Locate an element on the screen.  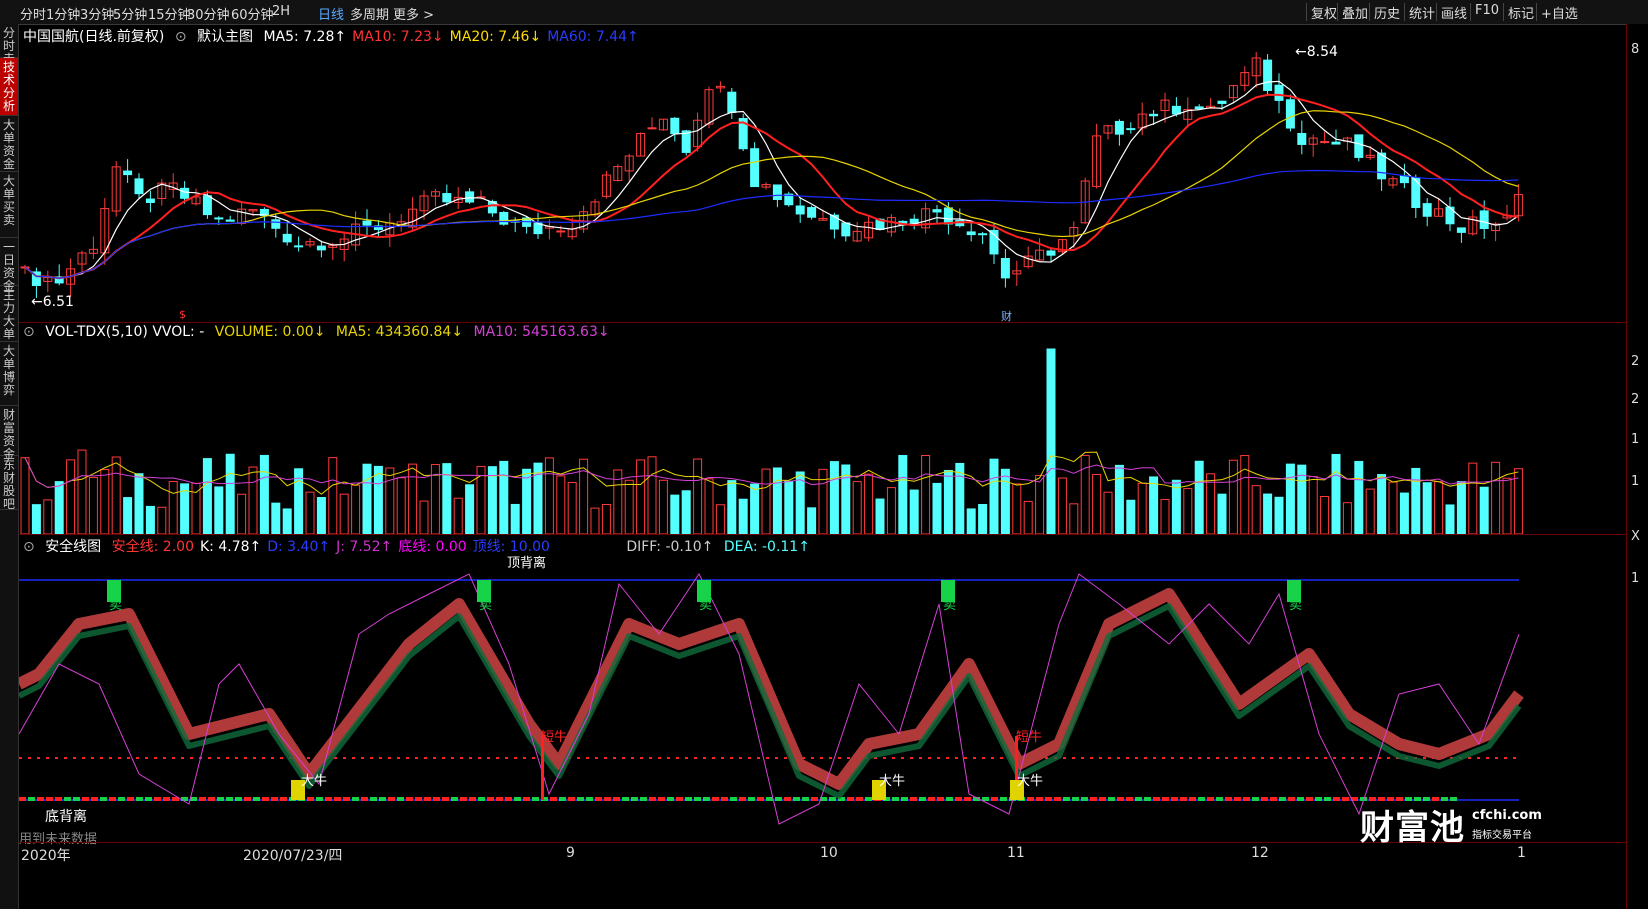
sidebar-tab-8: 东财股吧 is located at coordinates (9, 483).